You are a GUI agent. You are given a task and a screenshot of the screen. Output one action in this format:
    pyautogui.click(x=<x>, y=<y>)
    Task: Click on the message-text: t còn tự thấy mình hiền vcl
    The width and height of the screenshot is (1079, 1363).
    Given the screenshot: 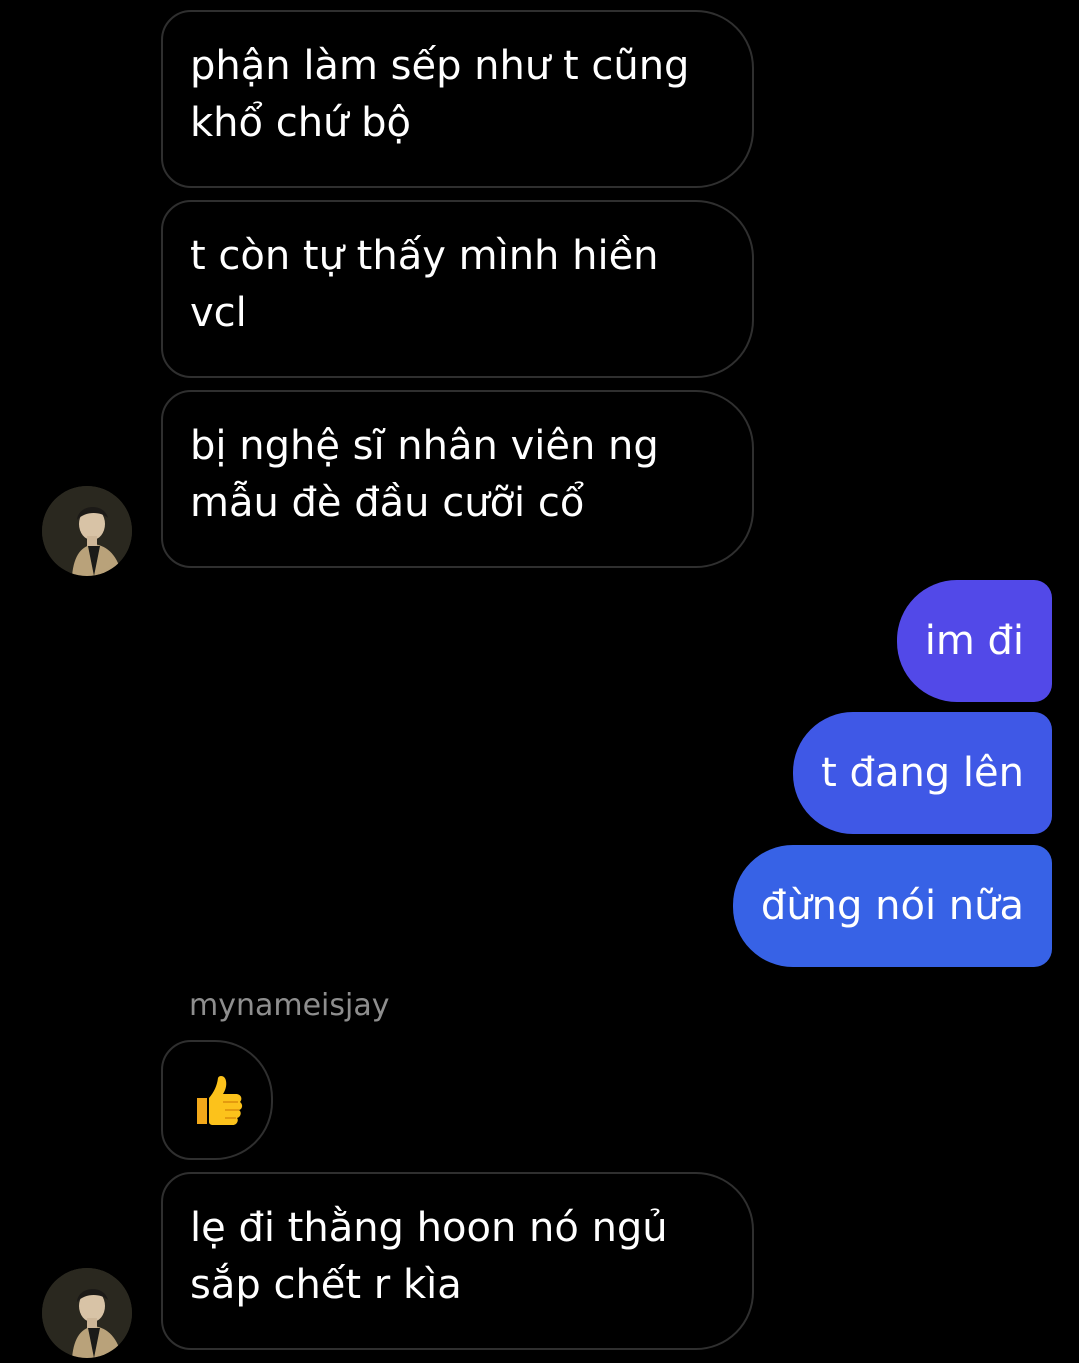 What is the action you would take?
    pyautogui.click(x=424, y=284)
    